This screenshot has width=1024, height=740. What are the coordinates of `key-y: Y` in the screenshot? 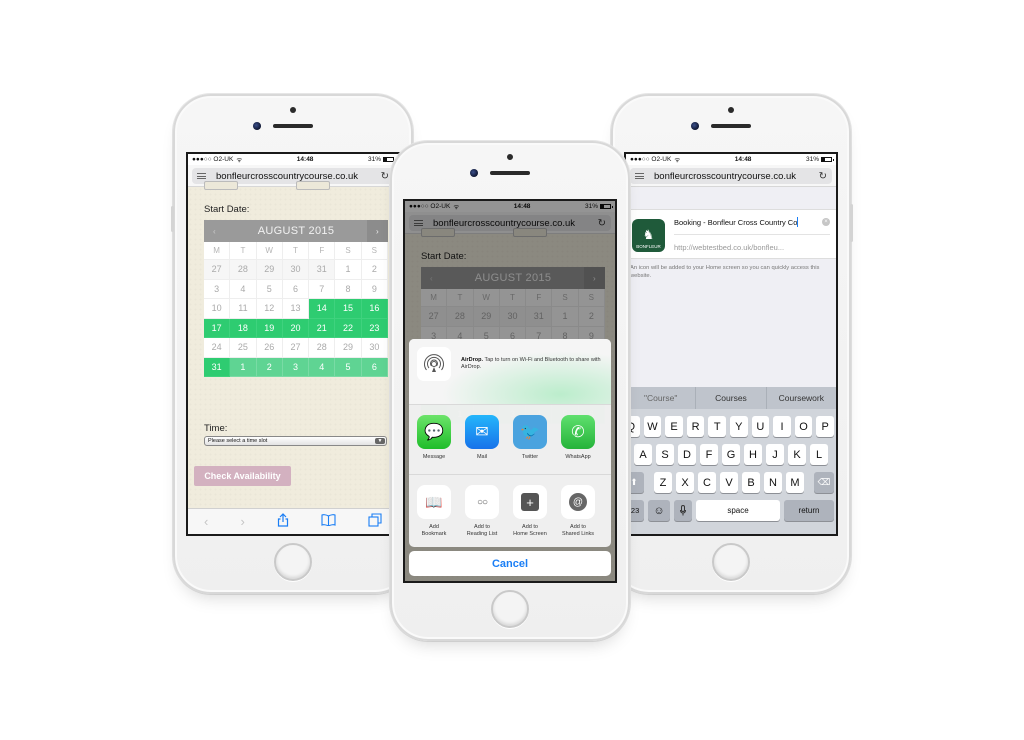 It's located at (739, 426).